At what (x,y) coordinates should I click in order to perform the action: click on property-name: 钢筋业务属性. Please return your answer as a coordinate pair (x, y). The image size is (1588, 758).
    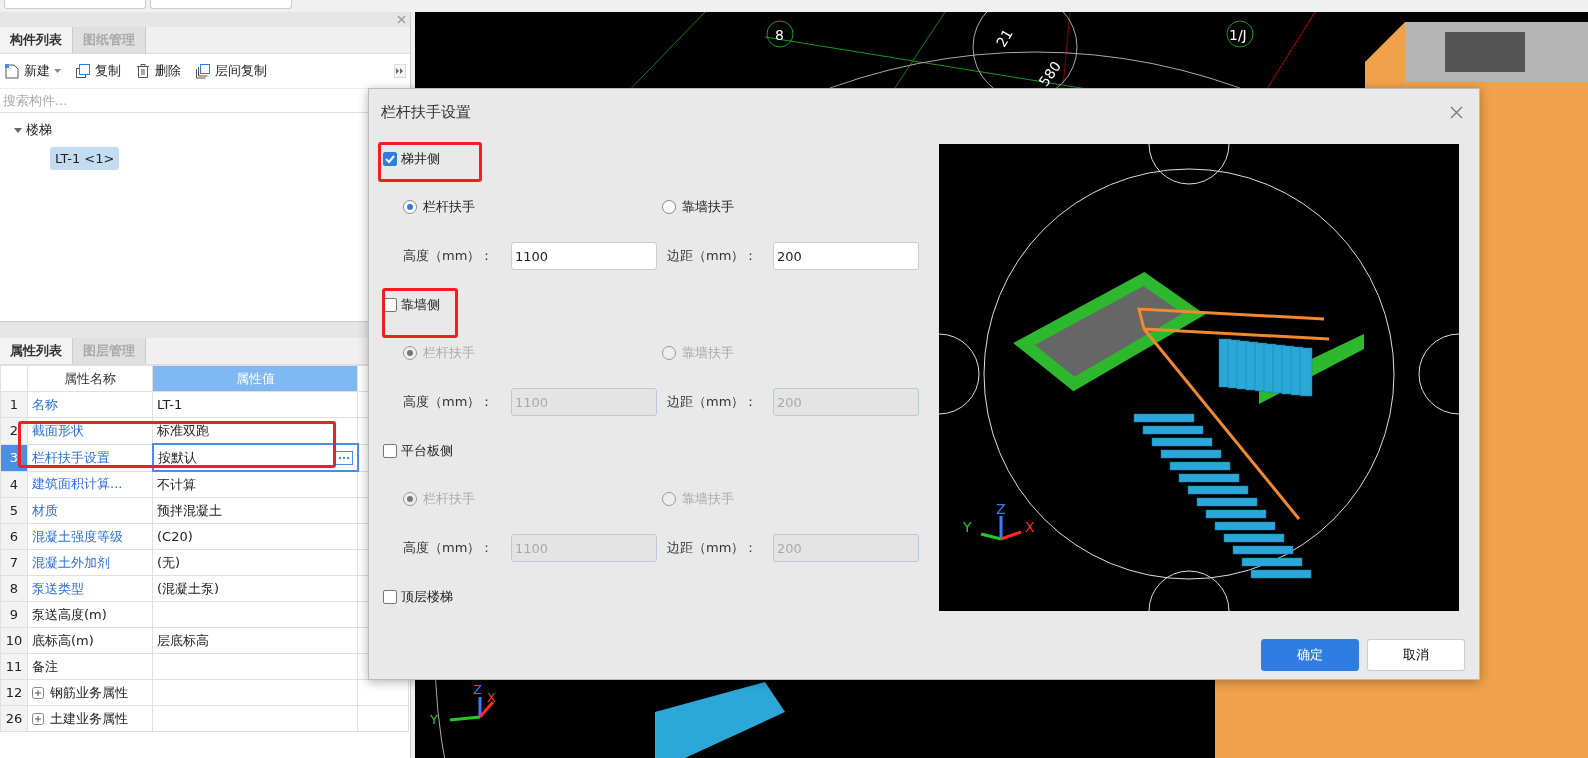
    Looking at the image, I should click on (90, 692).